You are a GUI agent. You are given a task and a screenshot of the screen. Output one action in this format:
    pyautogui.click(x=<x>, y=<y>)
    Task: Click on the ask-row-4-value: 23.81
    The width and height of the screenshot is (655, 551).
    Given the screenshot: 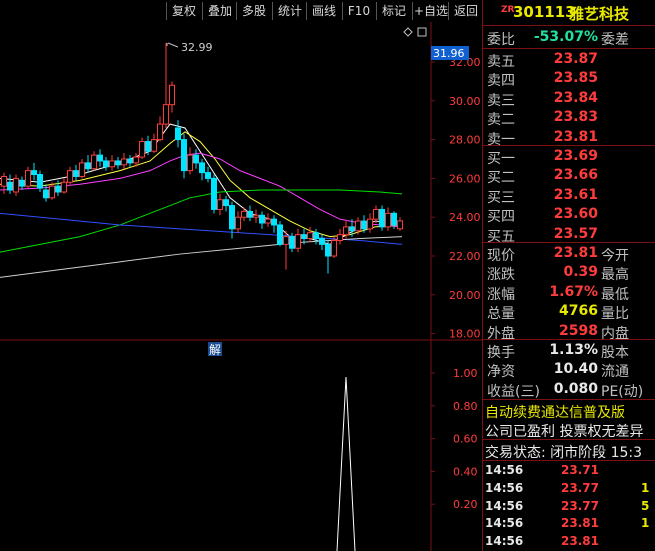 What is the action you would take?
    pyautogui.click(x=575, y=136)
    